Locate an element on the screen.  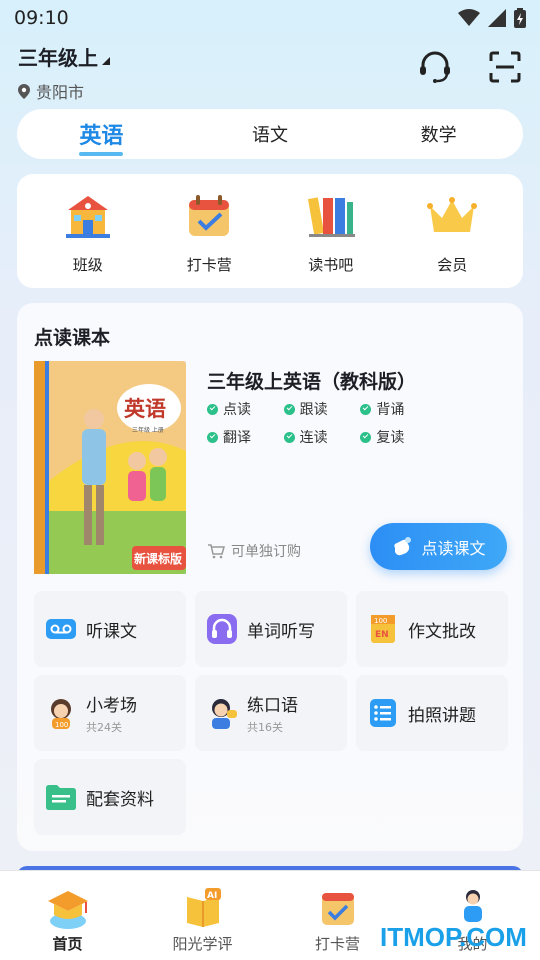
tool-title: 听课文 is located at coordinates (111, 631).